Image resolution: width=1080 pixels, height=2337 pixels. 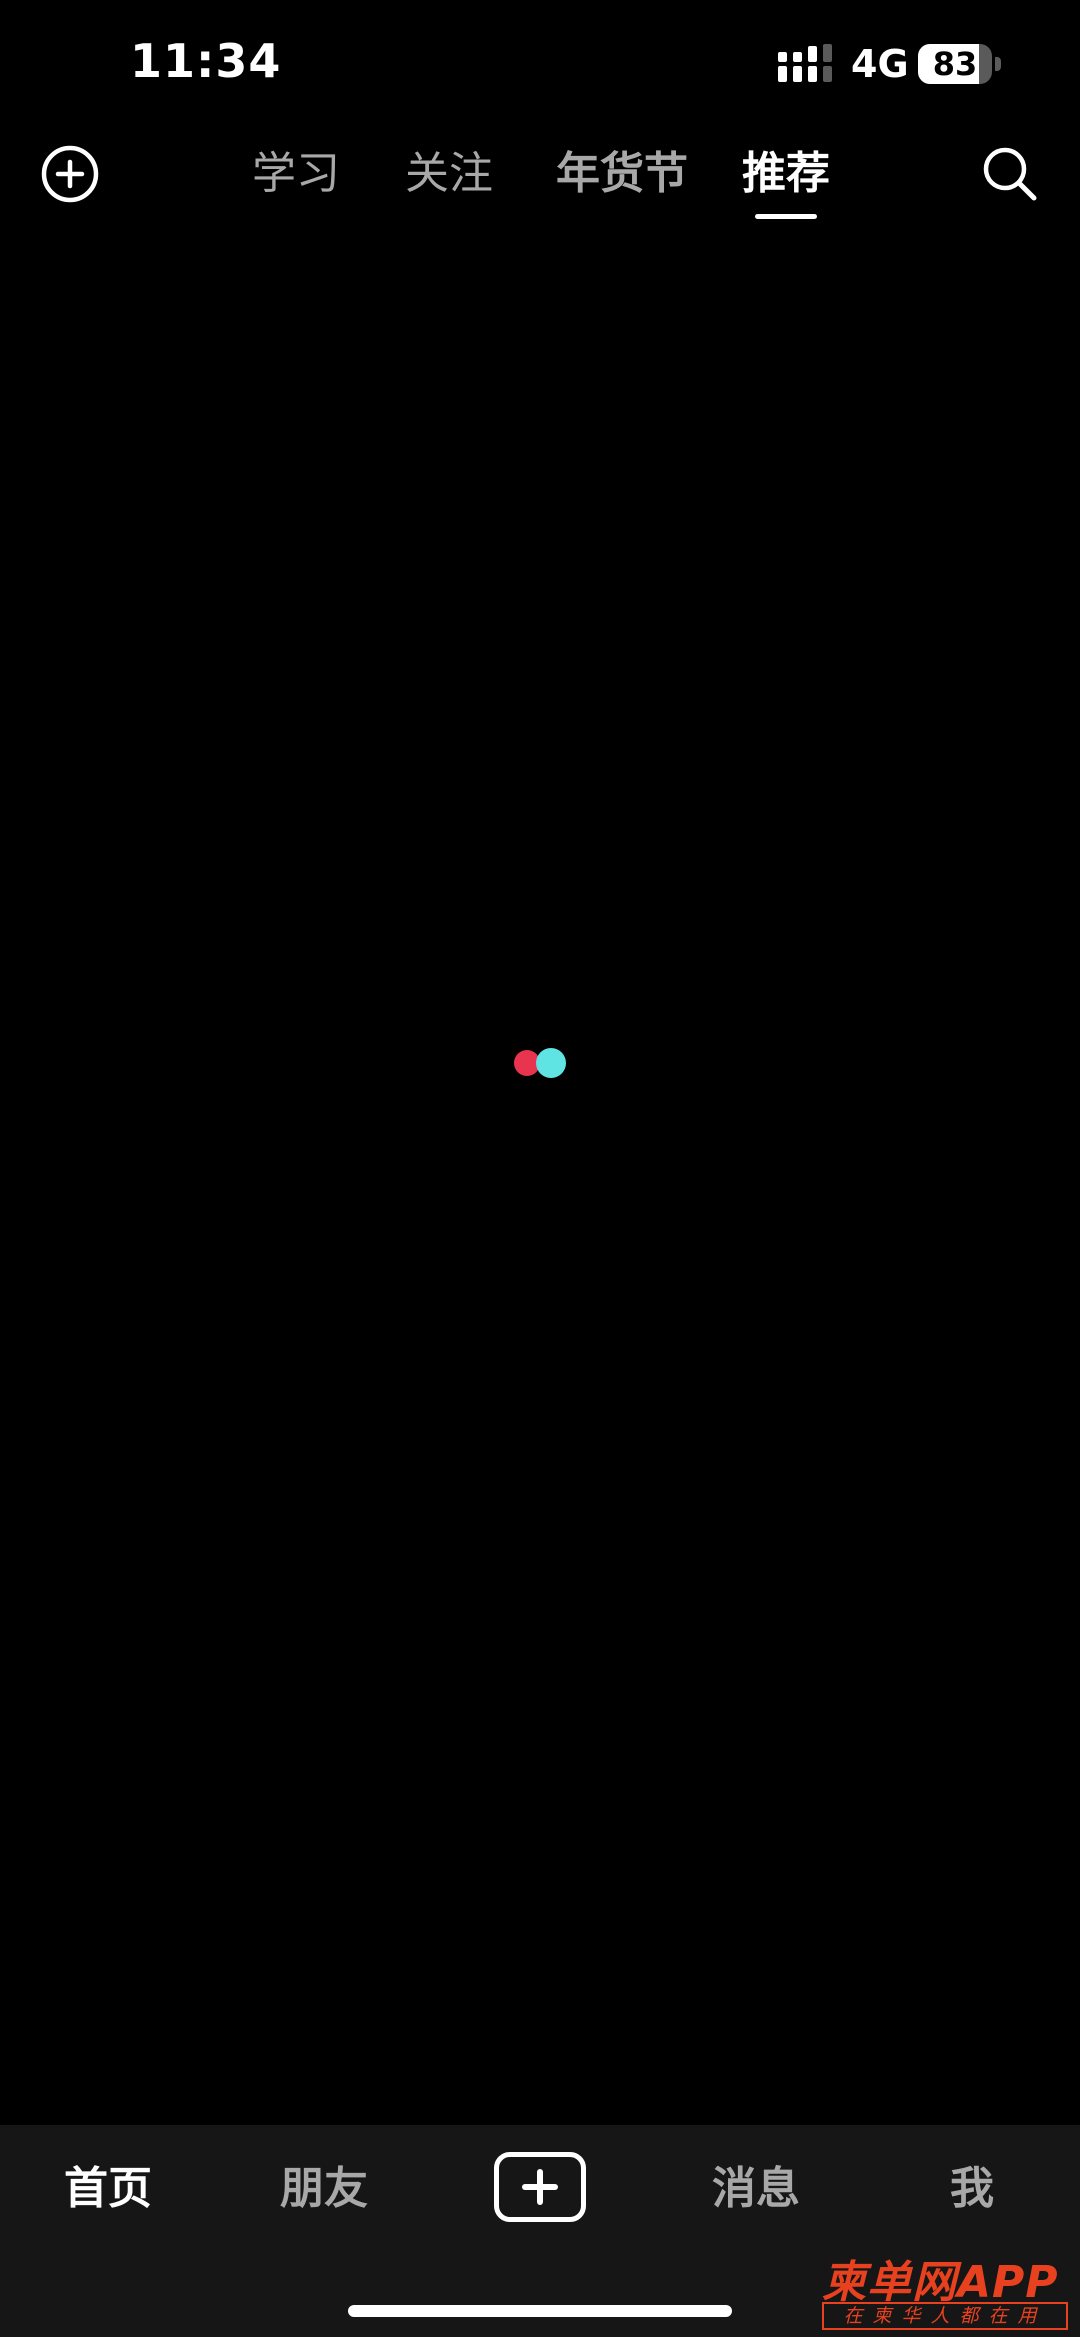 I want to click on home-indicator, so click(x=540, y=2311).